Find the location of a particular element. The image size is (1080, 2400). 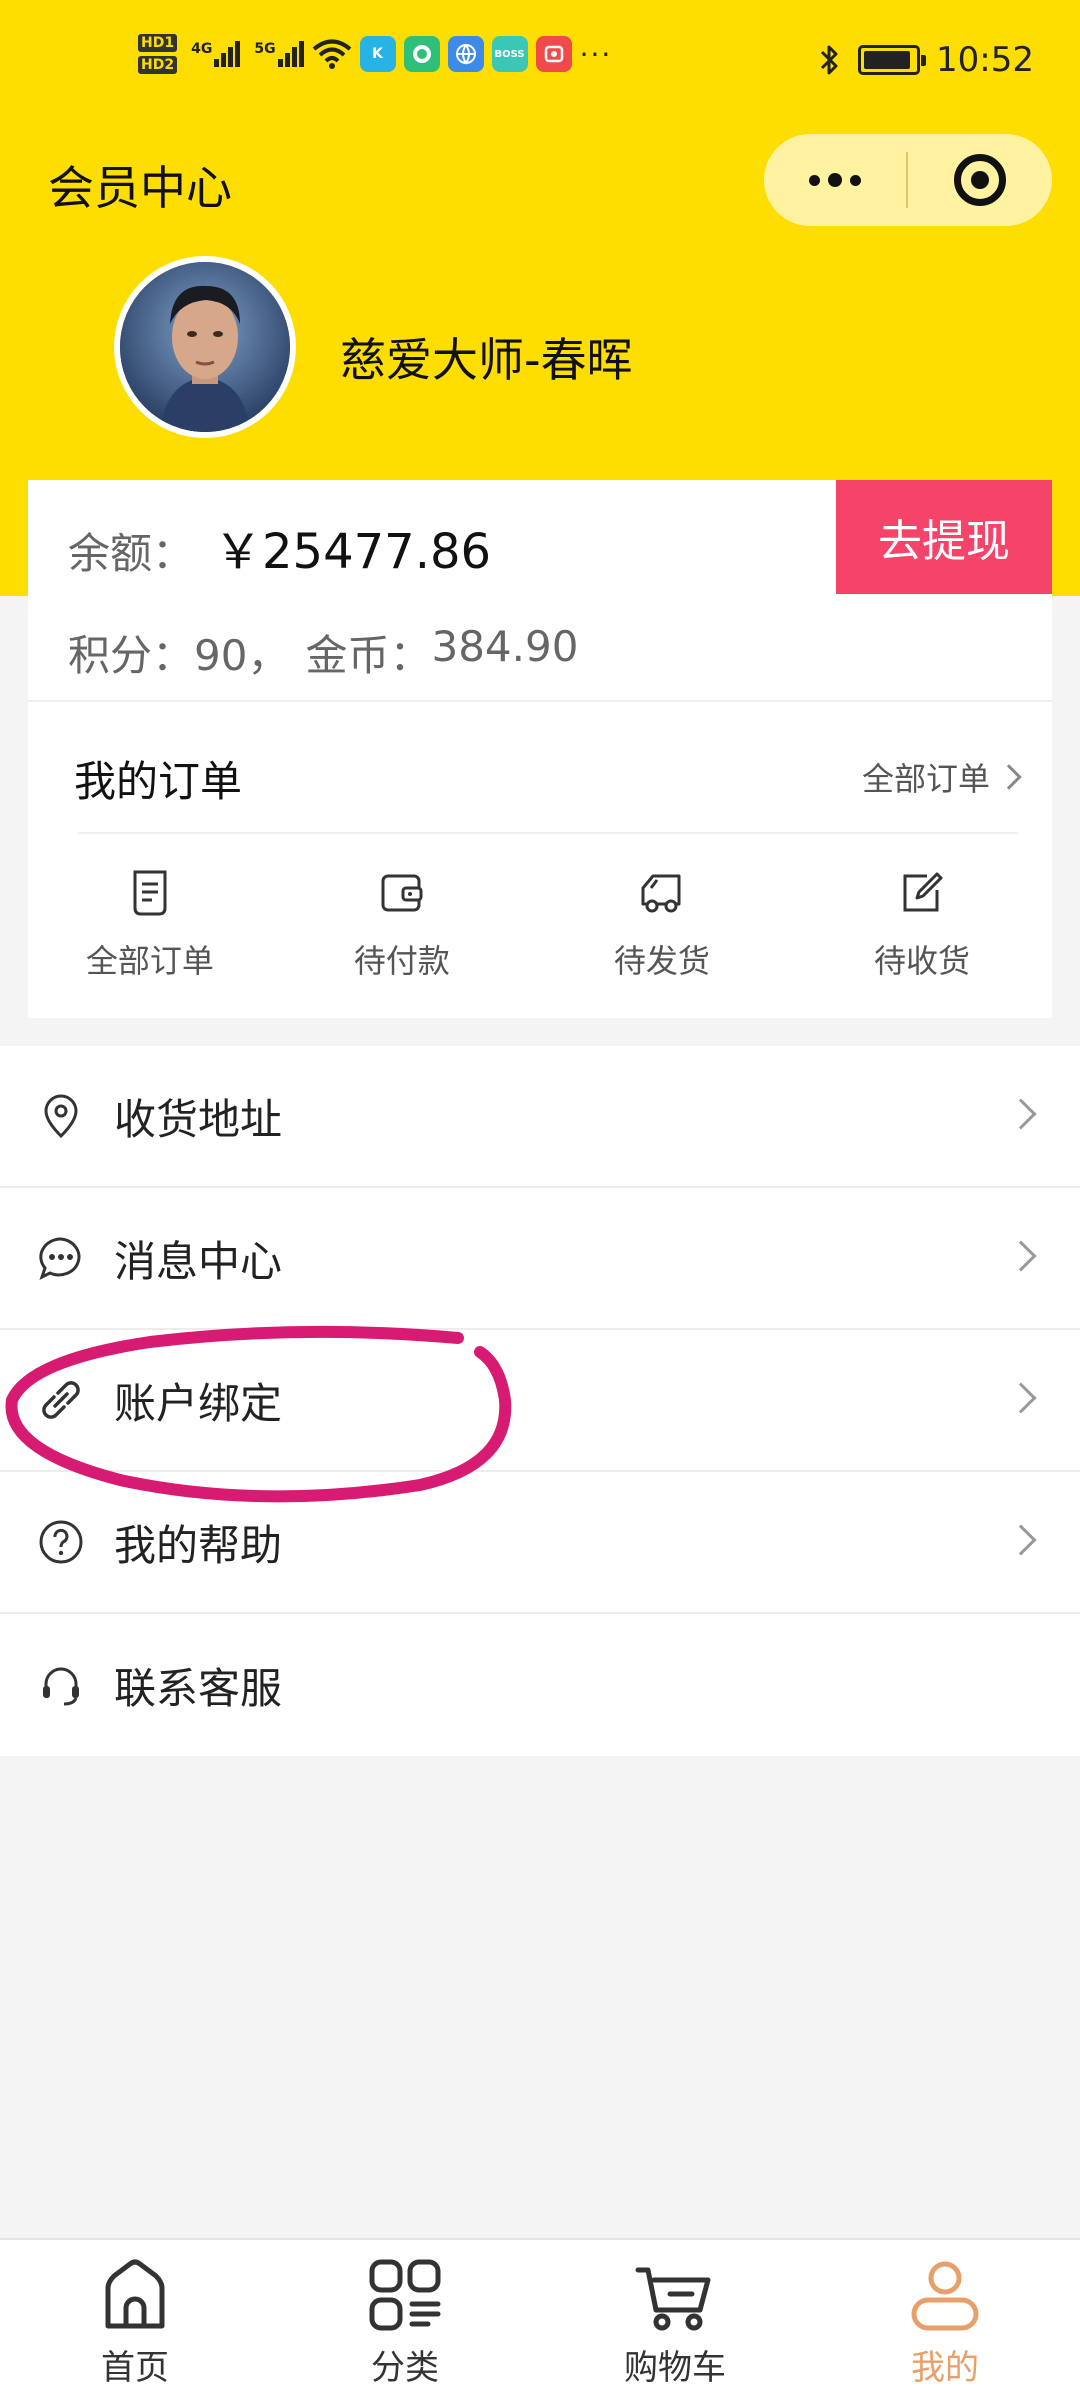

coins-label: 金币： is located at coordinates (368, 655).